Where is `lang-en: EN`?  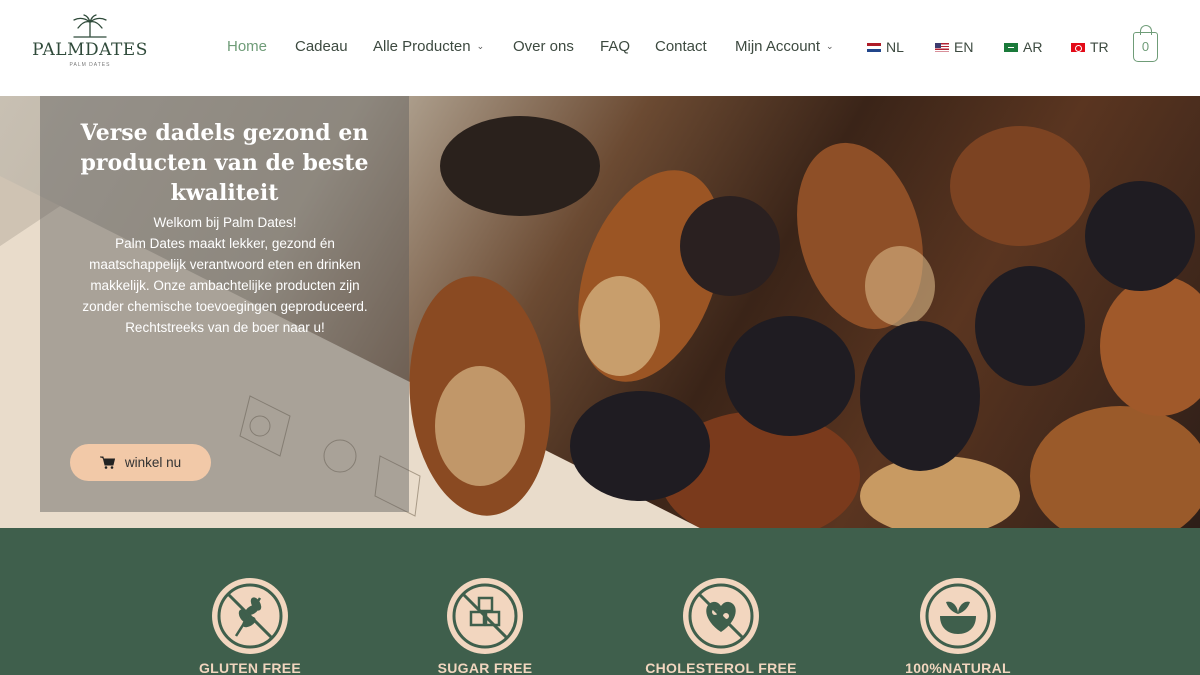 lang-en: EN is located at coordinates (954, 47).